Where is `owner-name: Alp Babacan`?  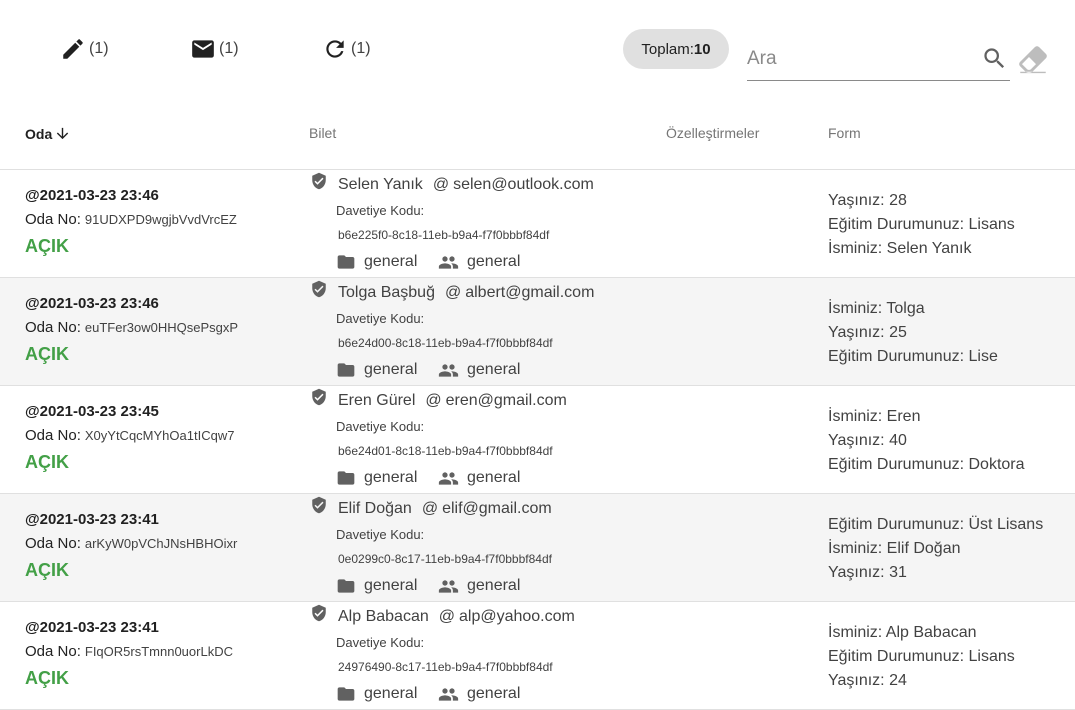 owner-name: Alp Babacan is located at coordinates (383, 616).